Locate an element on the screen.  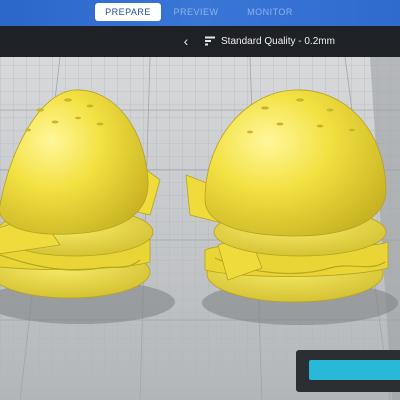
stage-tab-bar: PREPARE PREVIEW MONITOR is located at coordinates (200, 13).